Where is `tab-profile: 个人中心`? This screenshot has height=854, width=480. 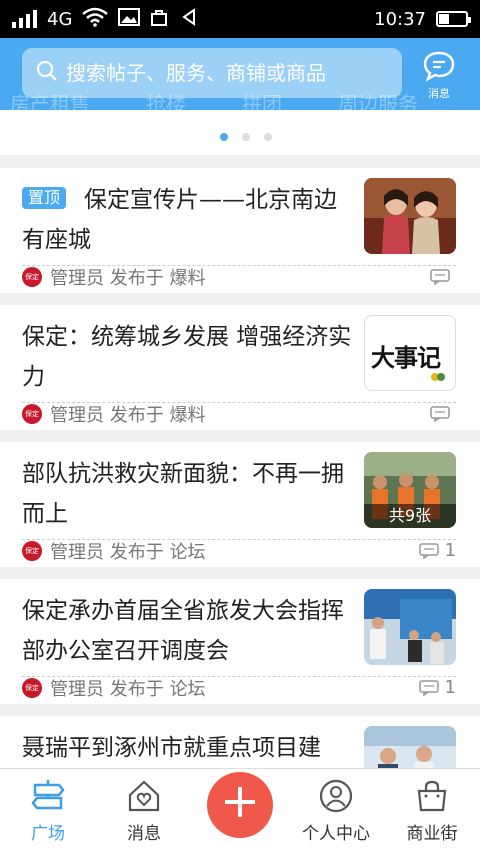 tab-profile: 个人中心 is located at coordinates (336, 811).